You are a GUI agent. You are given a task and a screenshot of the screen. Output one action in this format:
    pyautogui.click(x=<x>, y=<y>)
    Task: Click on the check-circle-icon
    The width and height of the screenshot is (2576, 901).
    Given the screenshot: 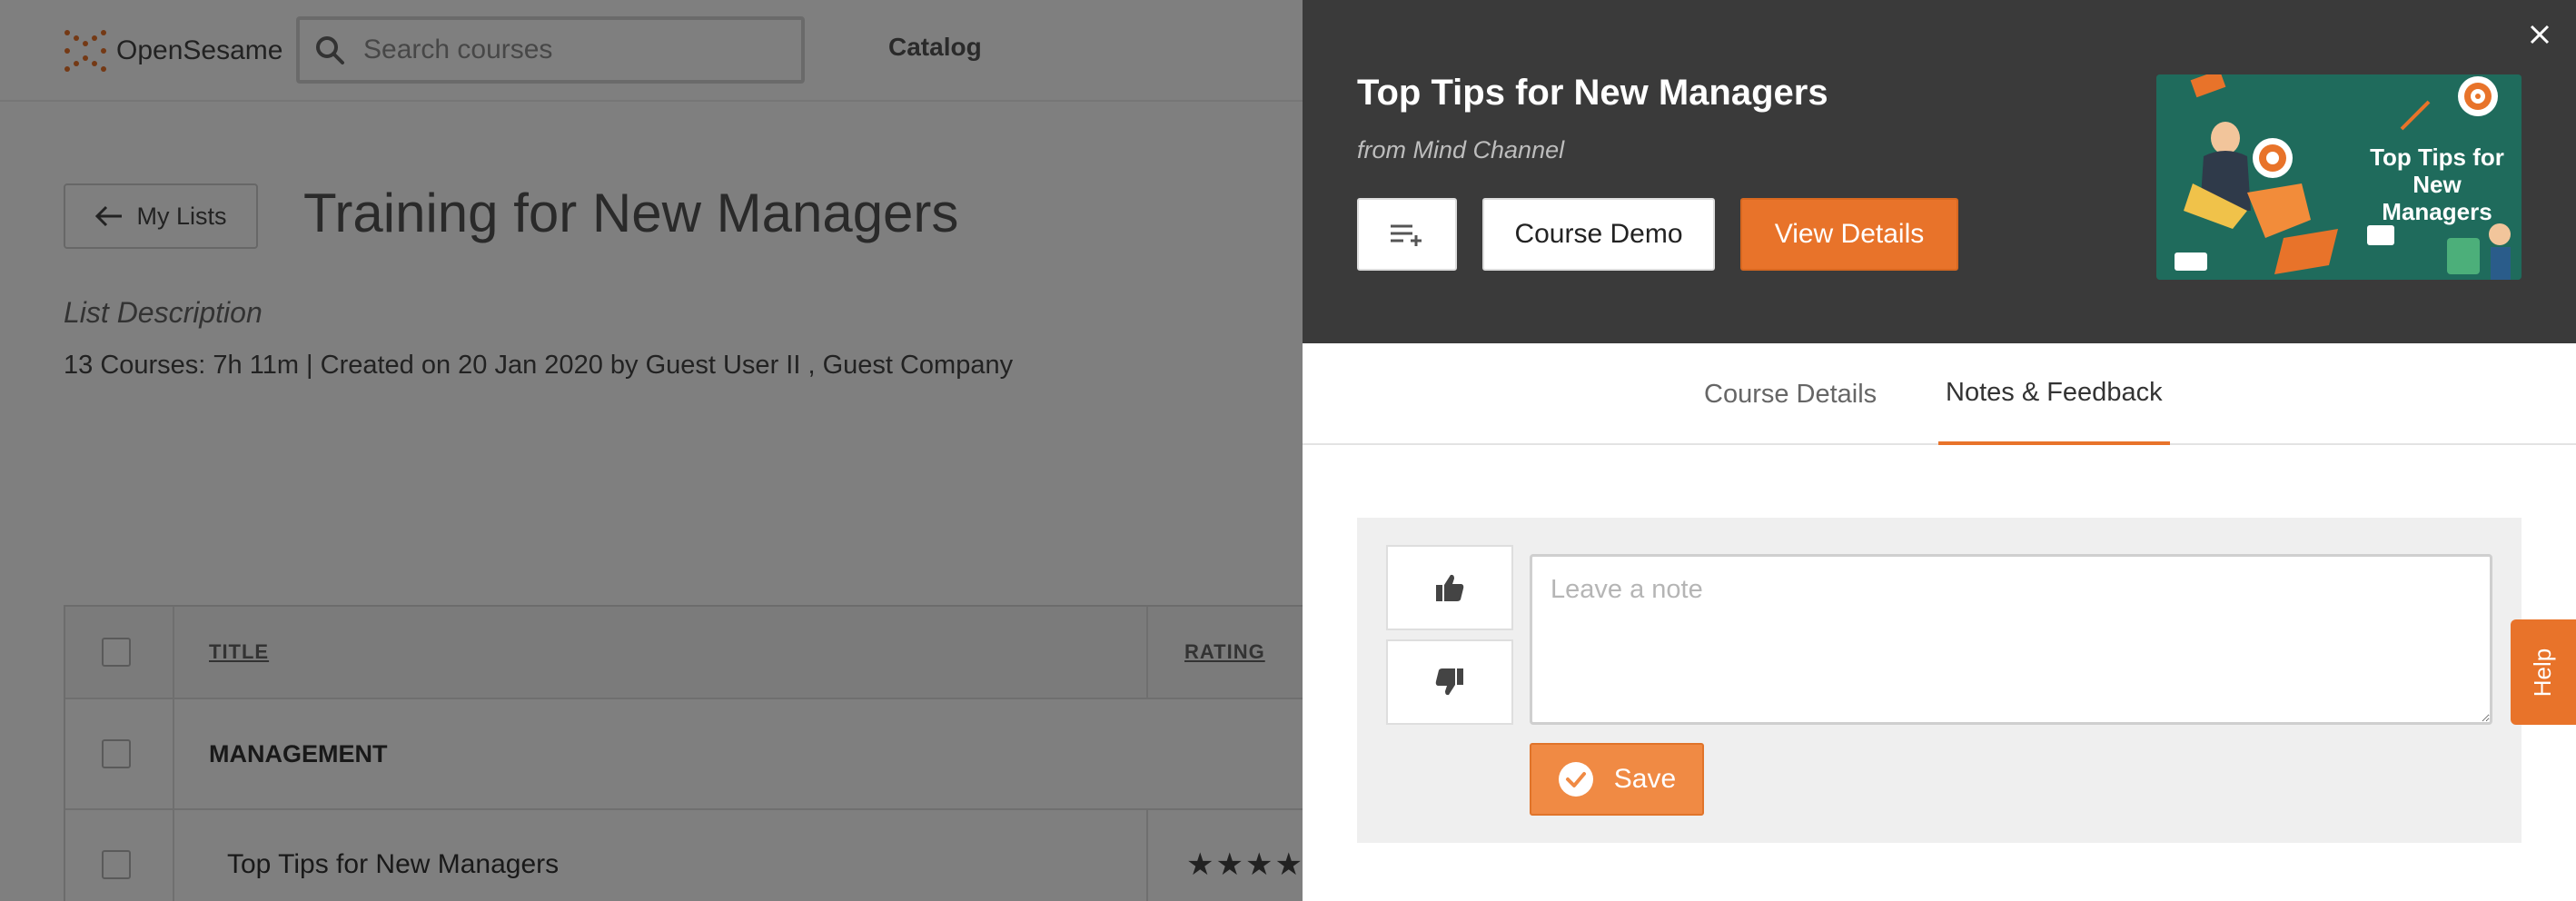 What is the action you would take?
    pyautogui.click(x=1575, y=779)
    